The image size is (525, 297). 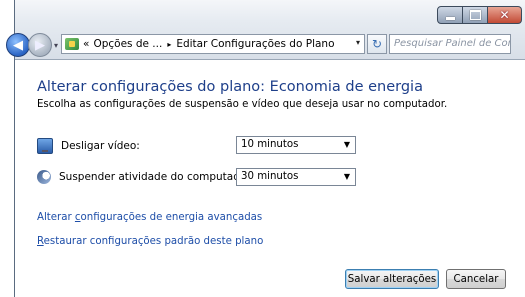 What do you see at coordinates (40, 241) in the screenshot?
I see `link-accelerator: R` at bounding box center [40, 241].